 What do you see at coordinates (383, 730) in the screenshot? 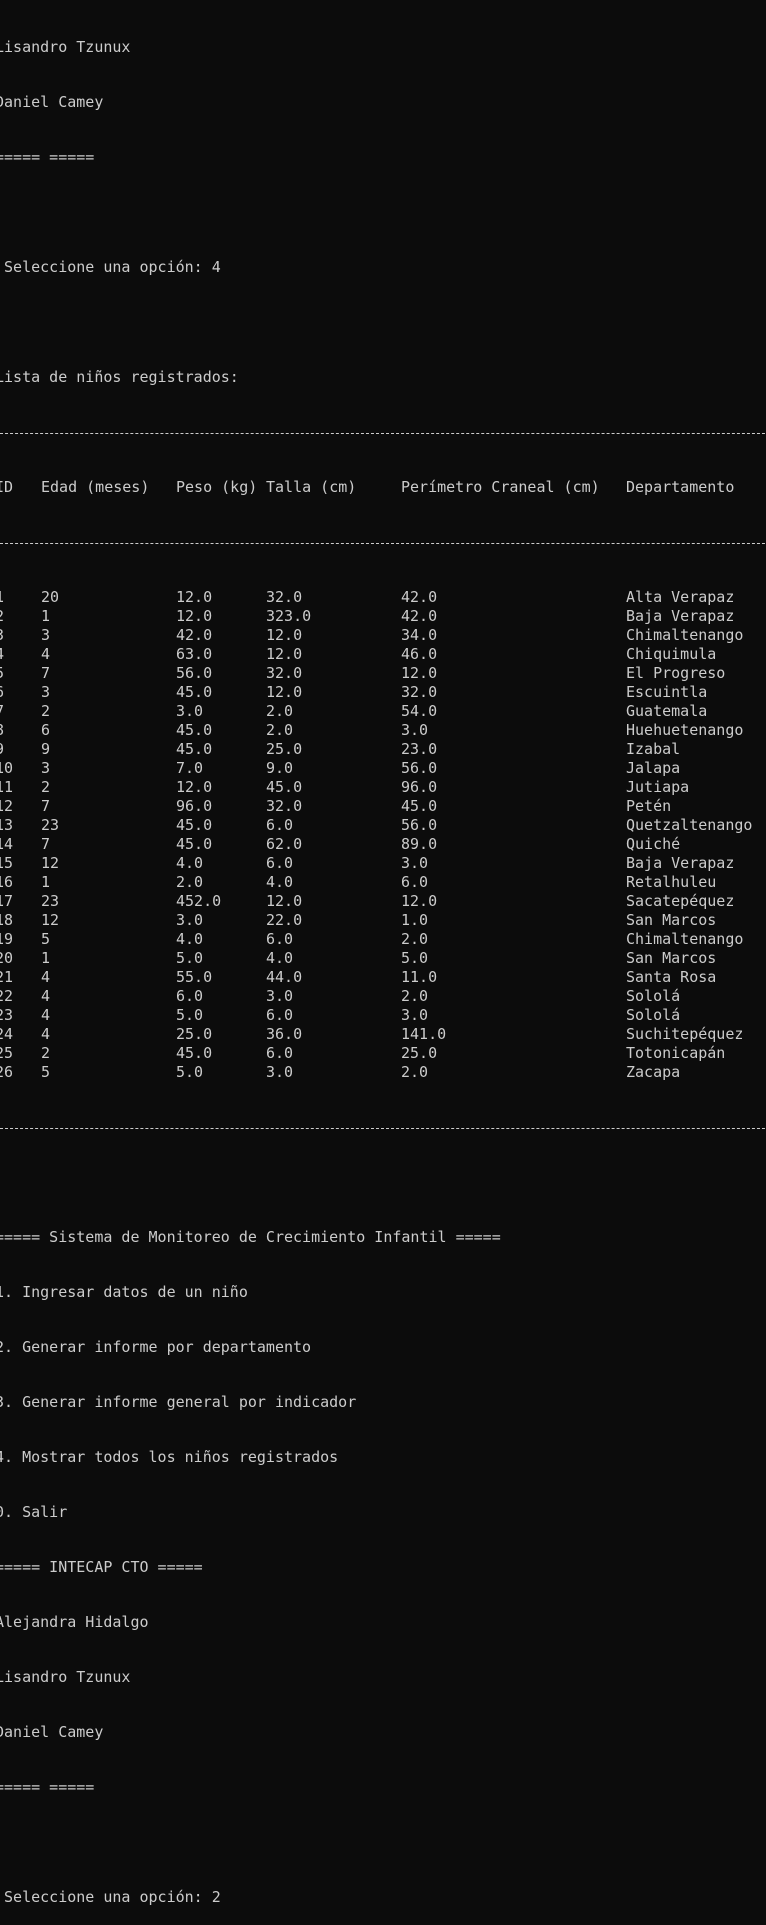
I see `table-row: 8 6 45.0 2.0 3.0 Huehuetenango` at bounding box center [383, 730].